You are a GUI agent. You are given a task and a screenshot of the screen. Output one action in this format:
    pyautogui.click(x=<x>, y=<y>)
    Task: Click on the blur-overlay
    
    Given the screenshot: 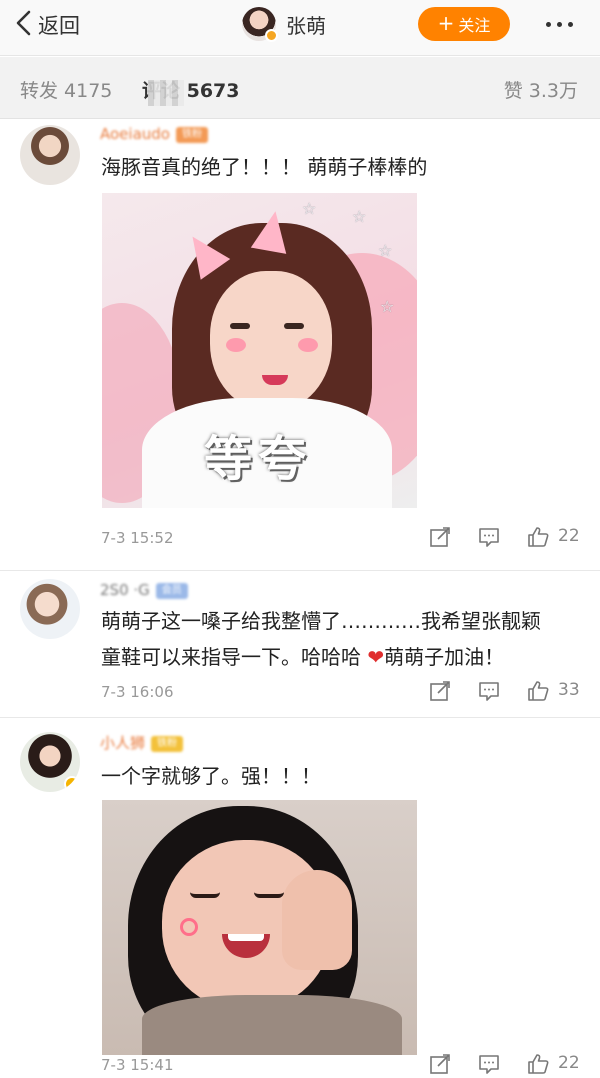 What is the action you would take?
    pyautogui.click(x=166, y=93)
    